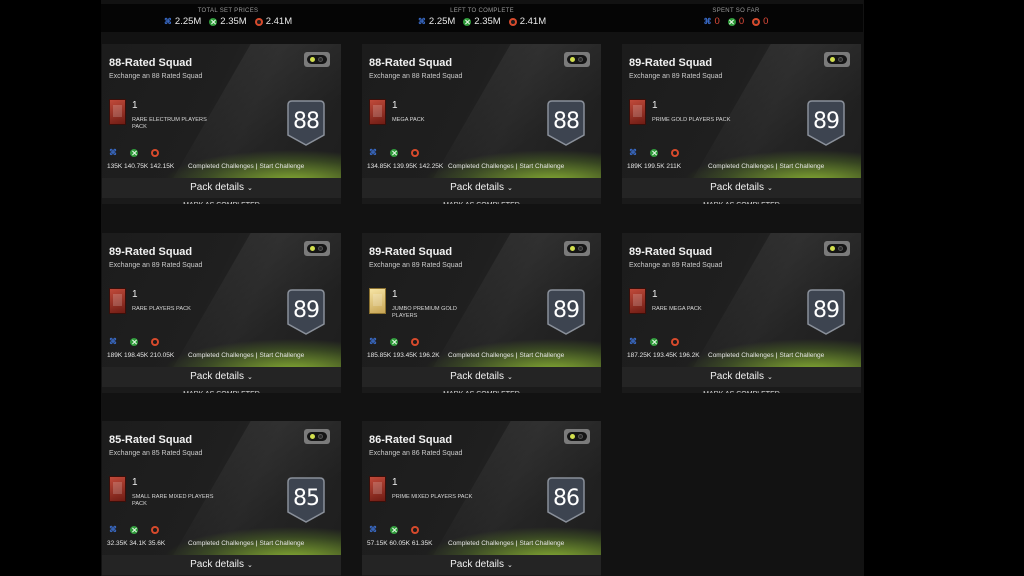 The image size is (1024, 576). Describe the element at coordinates (156, 453) in the screenshot. I see `challenge-subtitle: Exchange an 85 Rated Squad` at that location.